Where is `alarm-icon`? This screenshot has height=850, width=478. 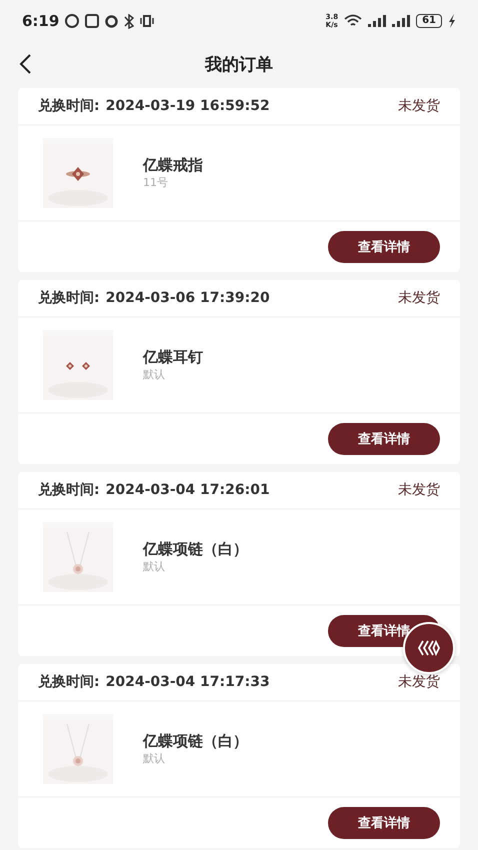
alarm-icon is located at coordinates (111, 21).